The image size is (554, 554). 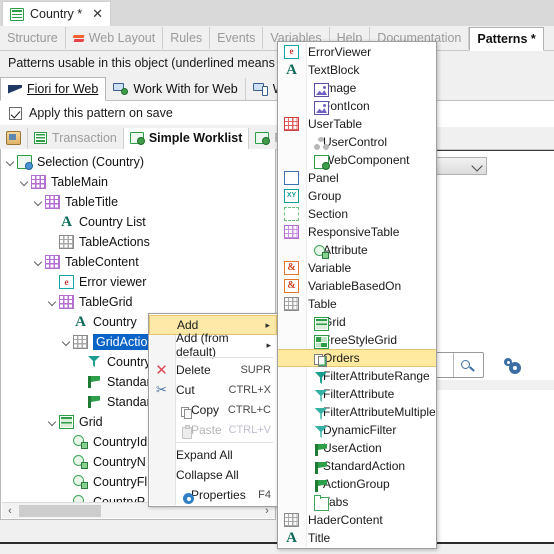 I want to click on context-menu-item-cut: ✂ Cut CTRL+X, so click(x=213, y=390).